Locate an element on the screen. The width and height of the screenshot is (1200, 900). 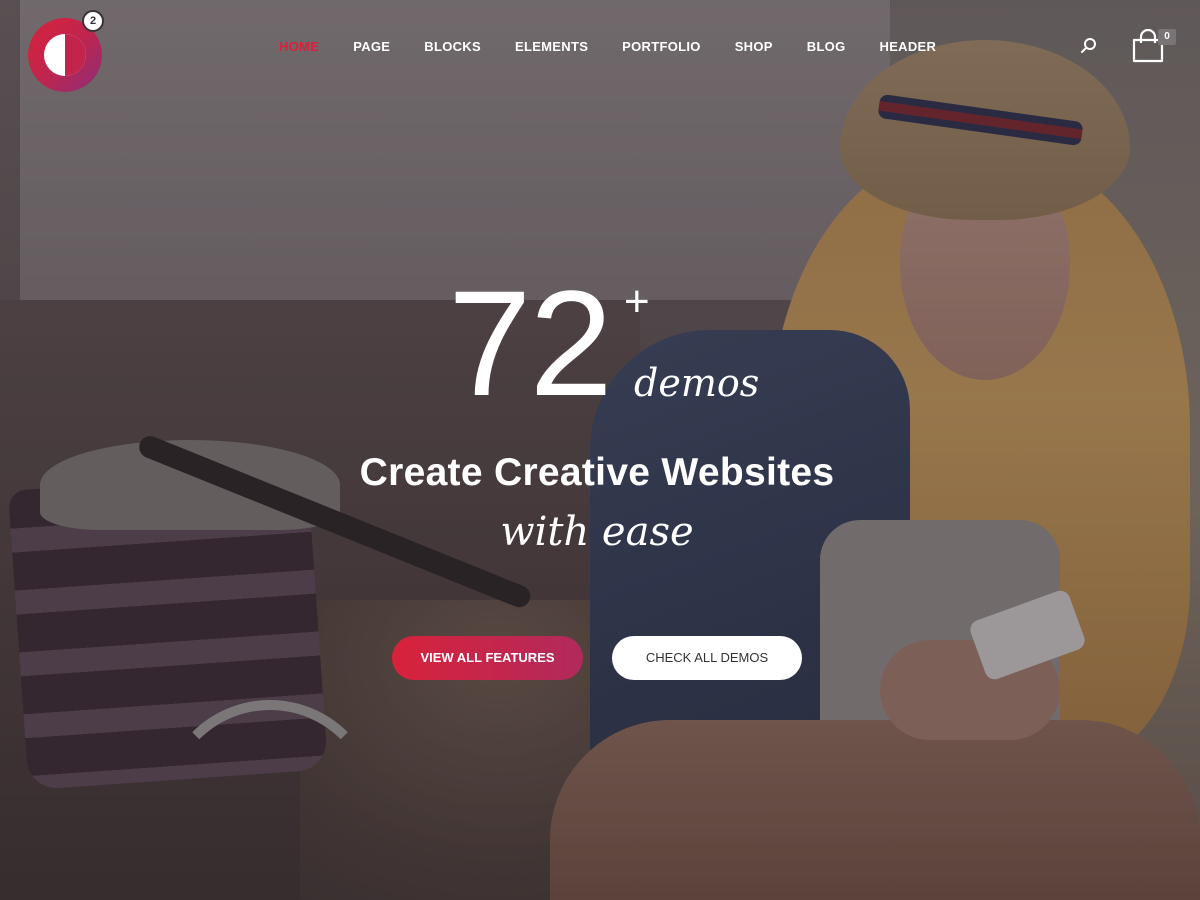
hero-title: Create Creative Websites is located at coordinates (597, 472).